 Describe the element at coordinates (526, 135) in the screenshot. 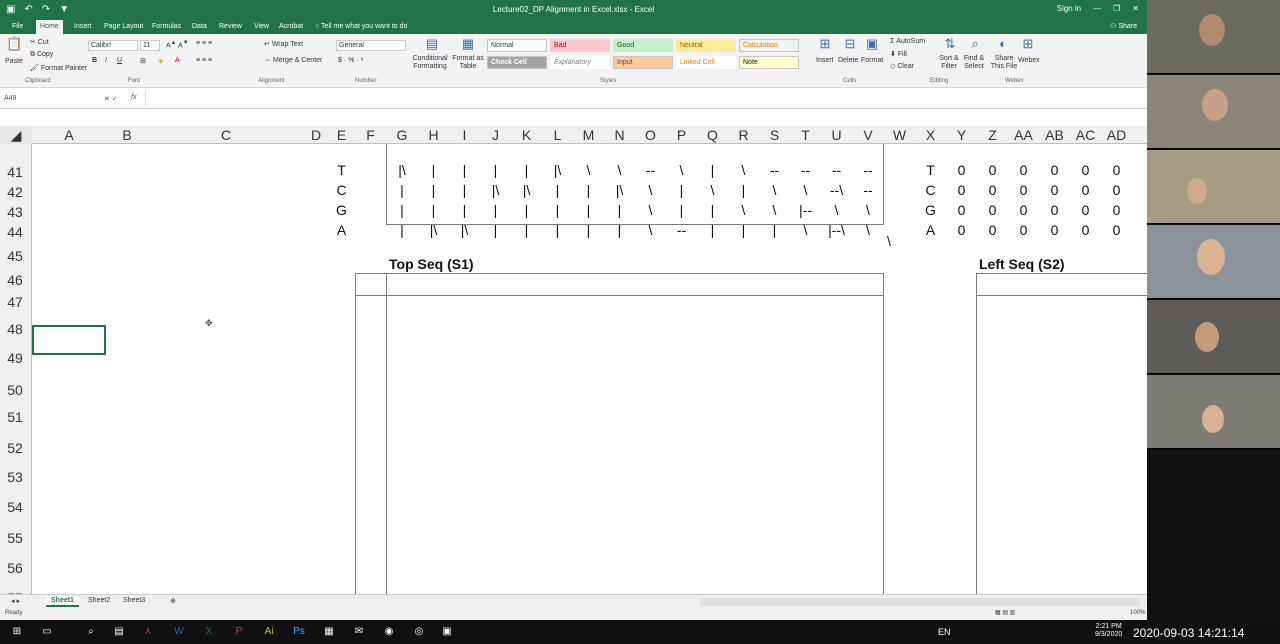

I see `column-header: K` at that location.